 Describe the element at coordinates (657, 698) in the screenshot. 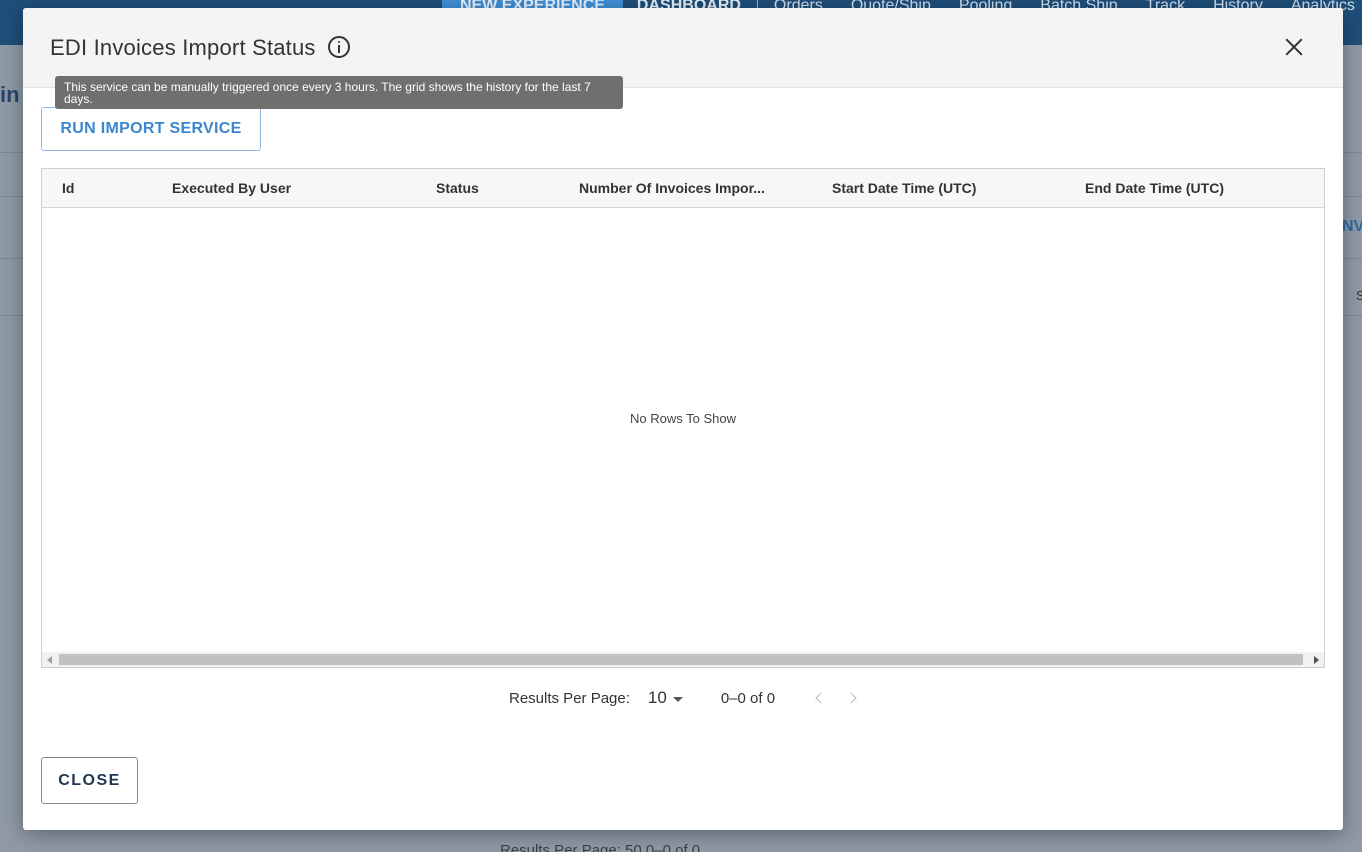

I see `page-size-select: 10` at that location.